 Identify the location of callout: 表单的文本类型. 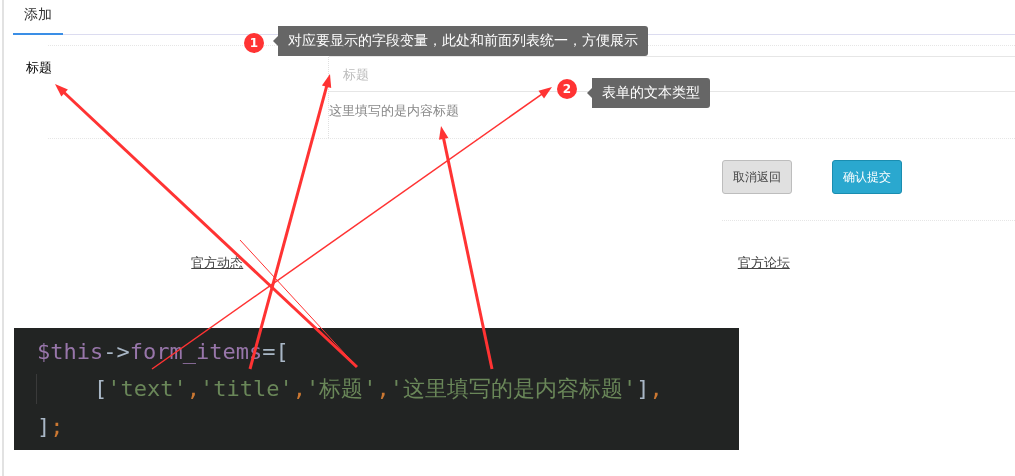
(648, 93).